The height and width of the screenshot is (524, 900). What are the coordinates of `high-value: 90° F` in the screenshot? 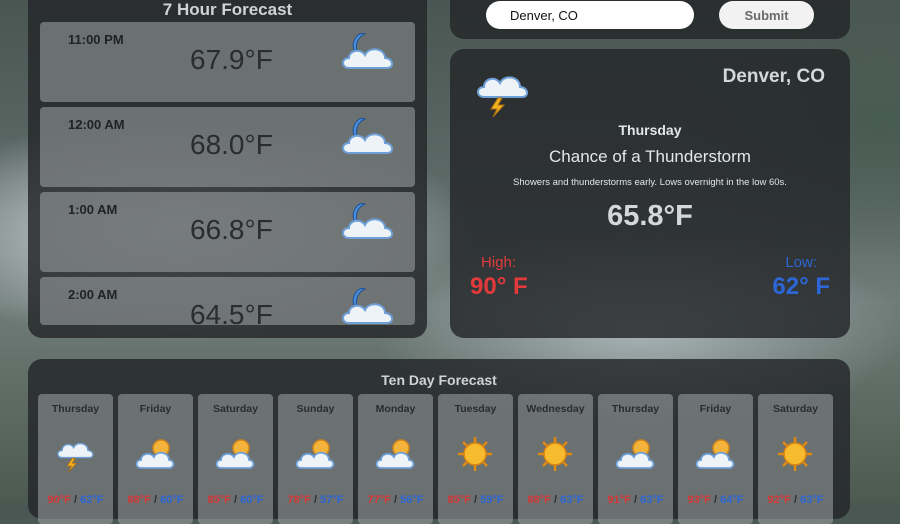 It's located at (499, 286).